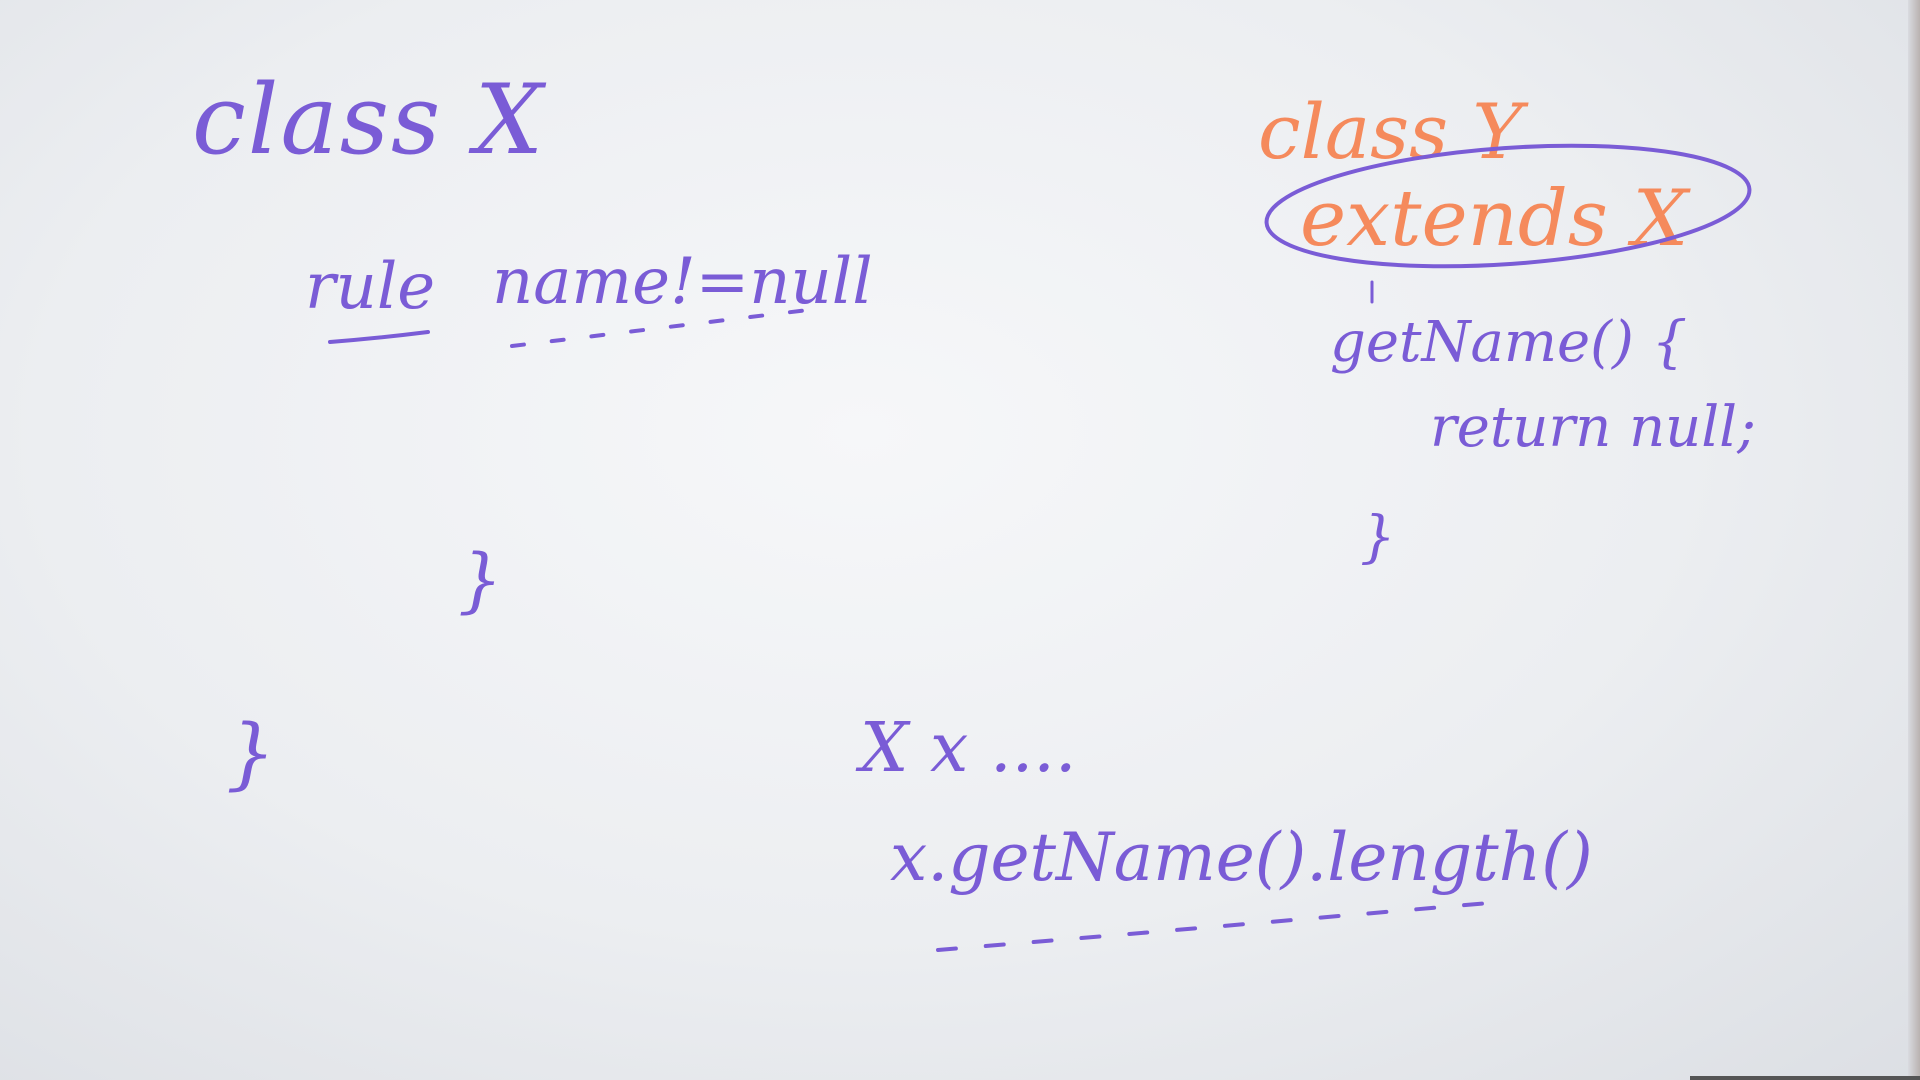  Describe the element at coordinates (370, 287) in the screenshot. I see `rule-keyword: rule` at that location.